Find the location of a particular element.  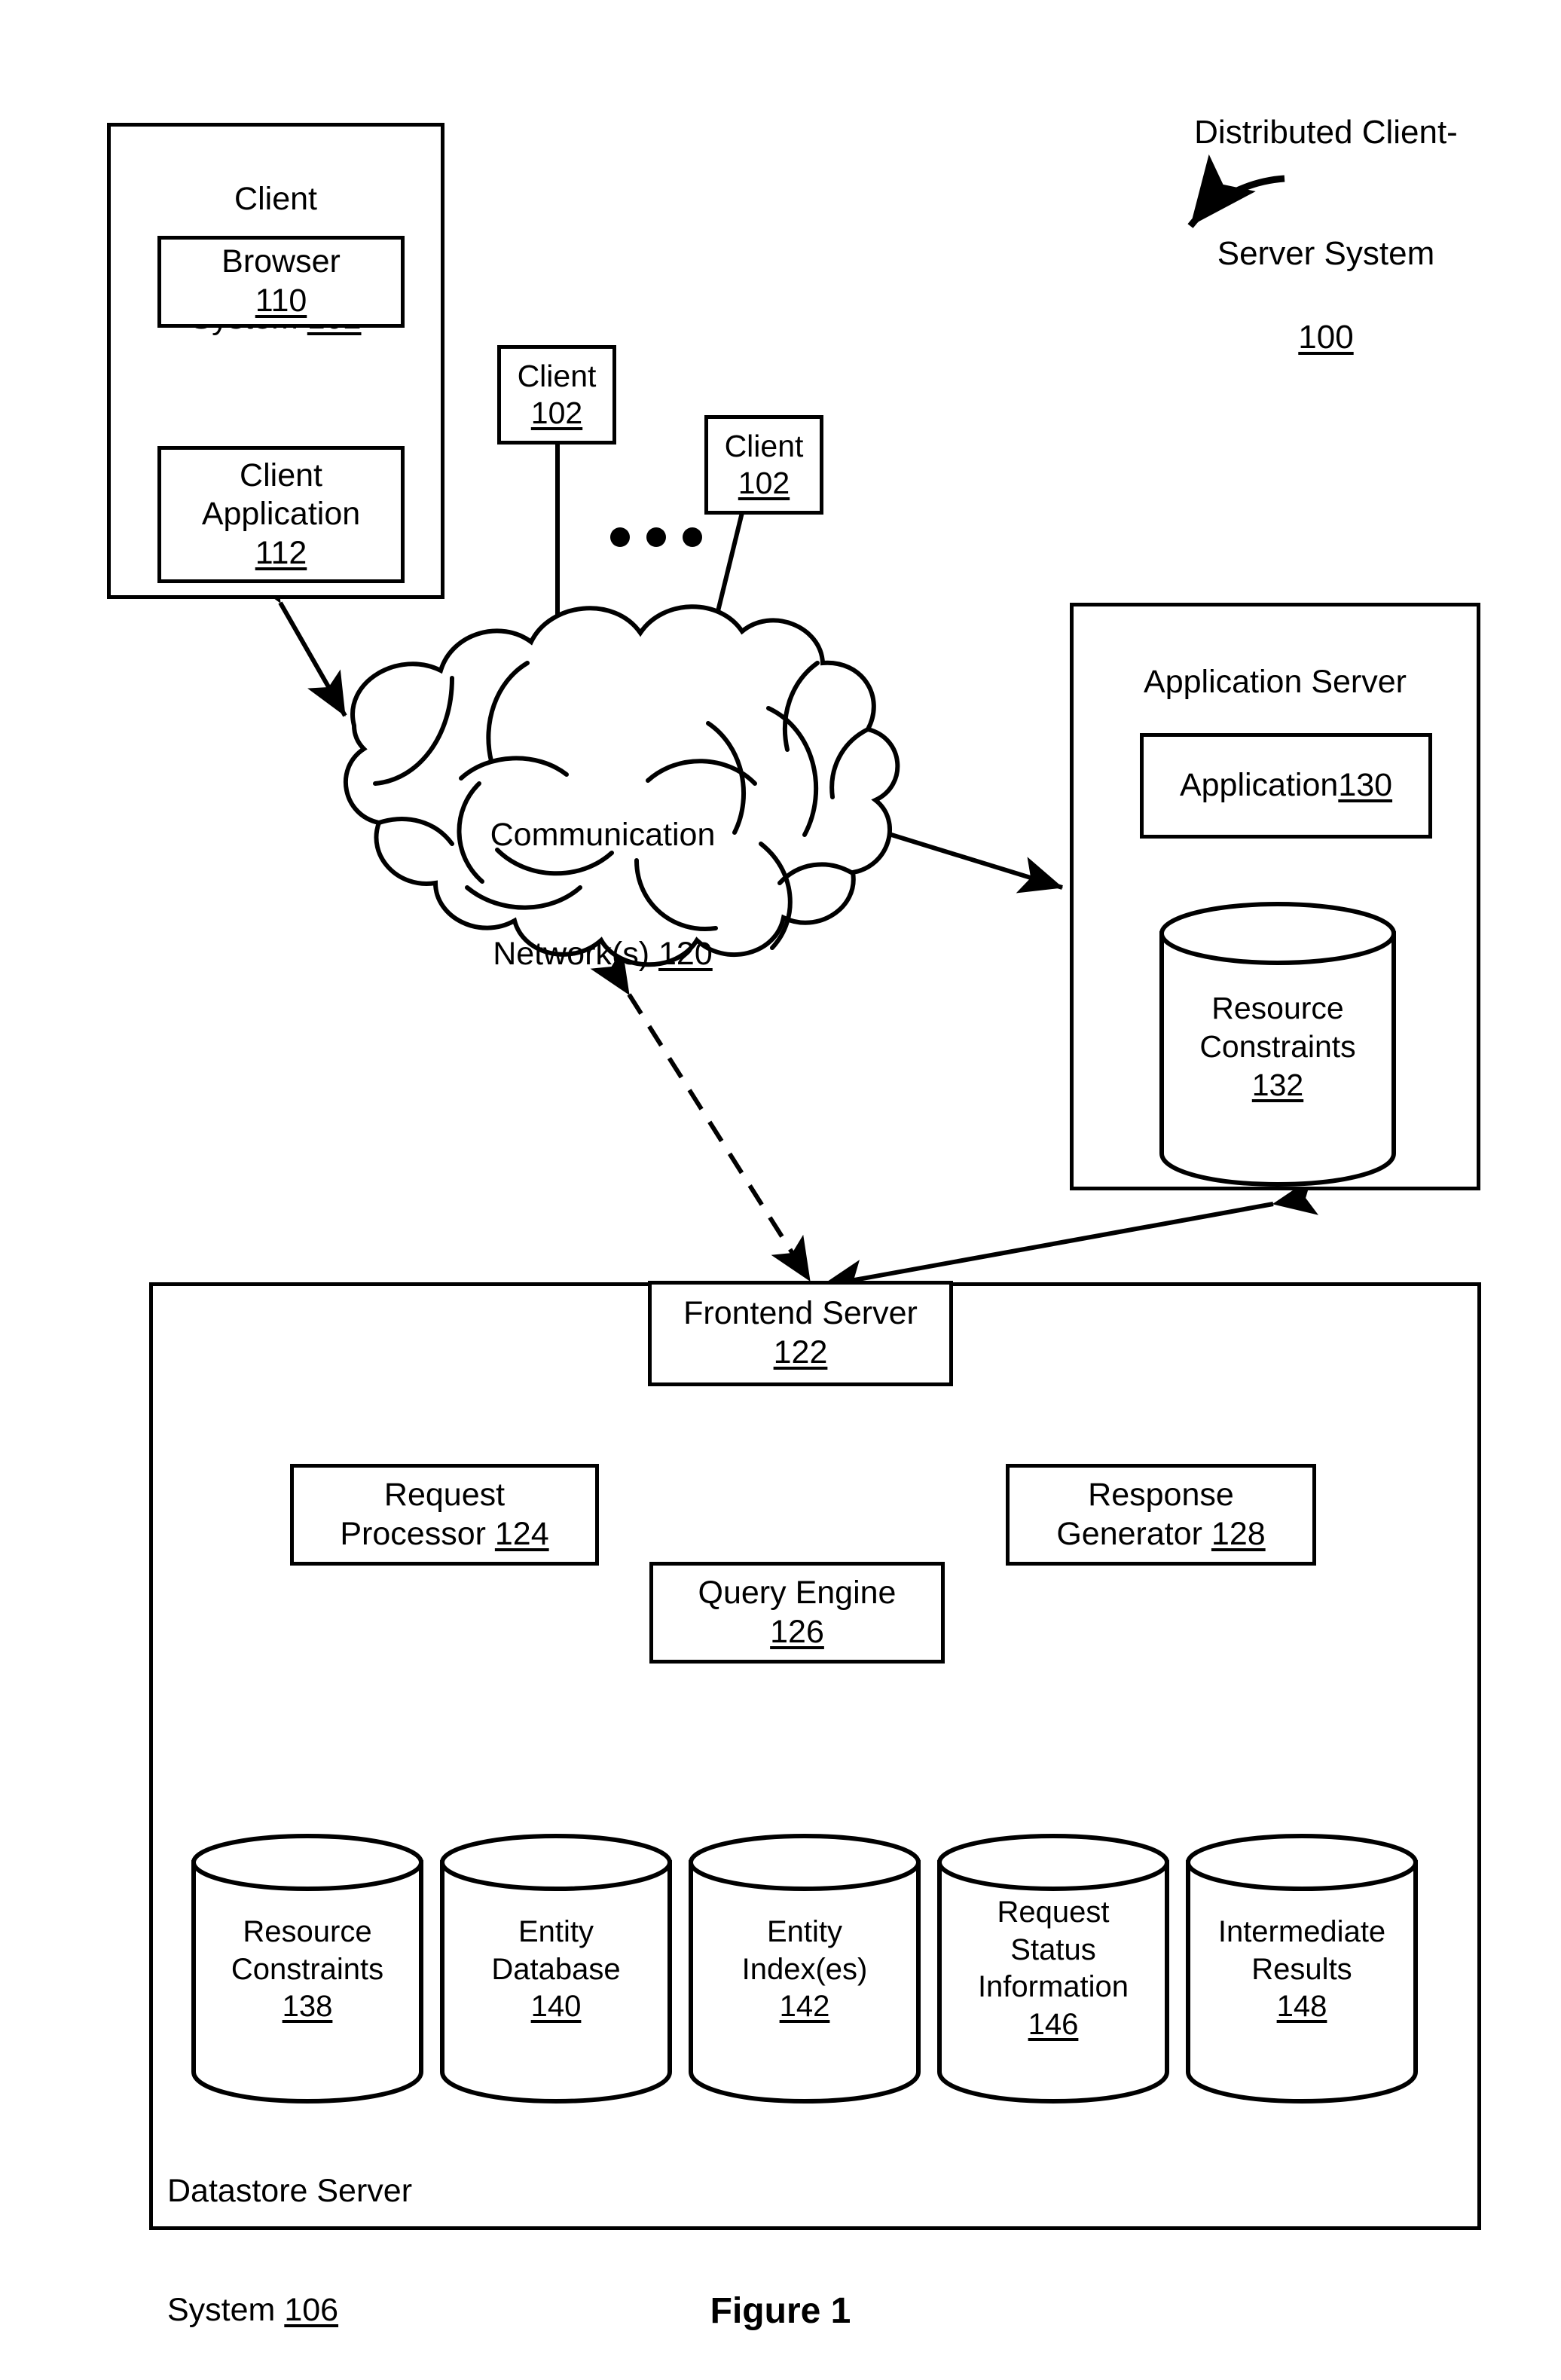

browser-ref: 110 is located at coordinates (281, 301).